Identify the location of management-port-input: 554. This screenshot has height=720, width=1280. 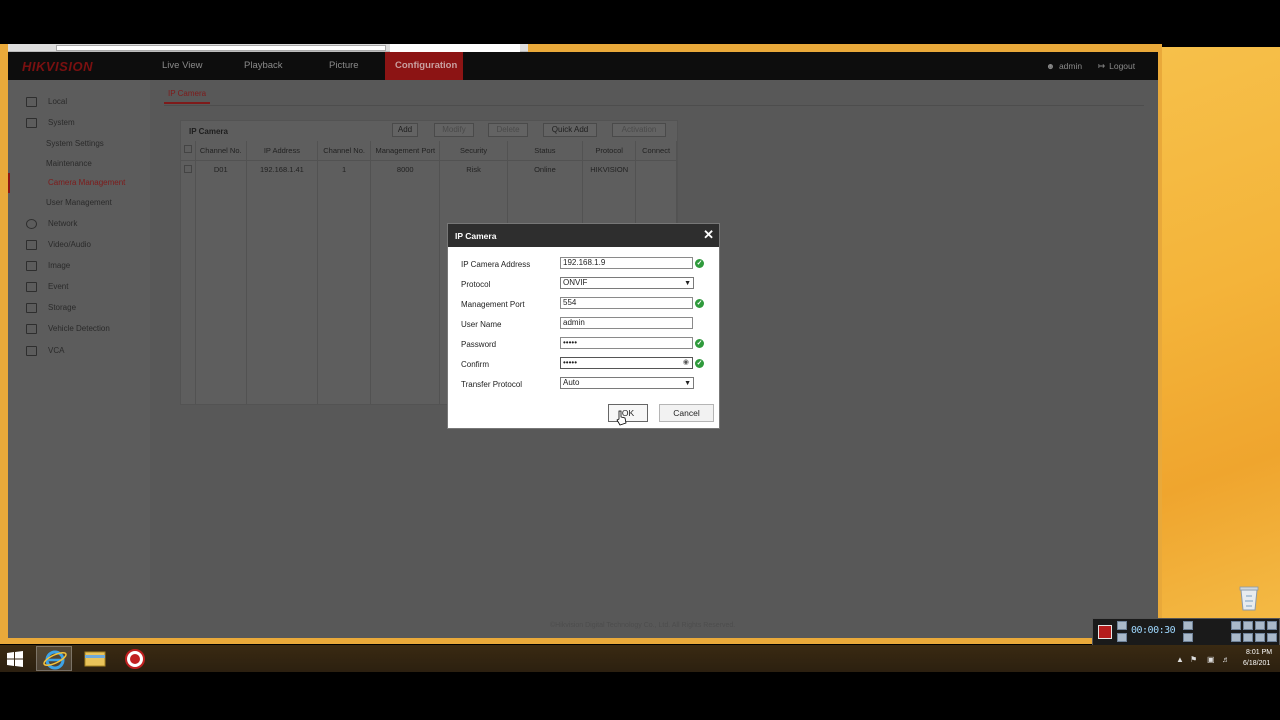
(626, 303).